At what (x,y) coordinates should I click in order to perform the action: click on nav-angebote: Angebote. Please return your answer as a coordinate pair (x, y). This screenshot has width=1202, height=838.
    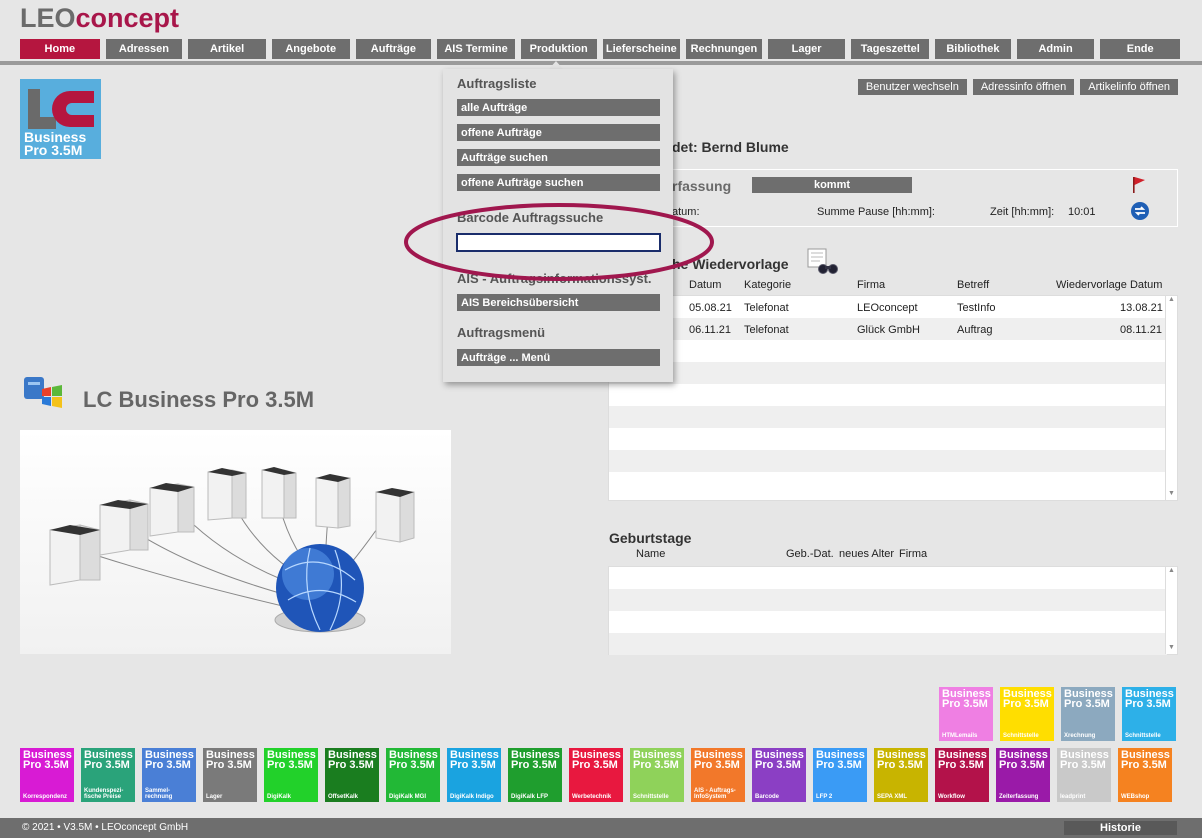
    Looking at the image, I should click on (310, 49).